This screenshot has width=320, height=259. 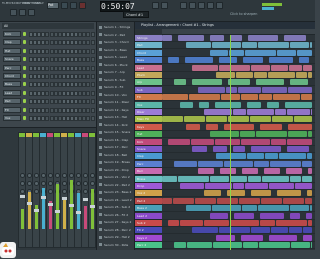 I want to click on pattern-selector: Chord #1, so click(x=136, y=14).